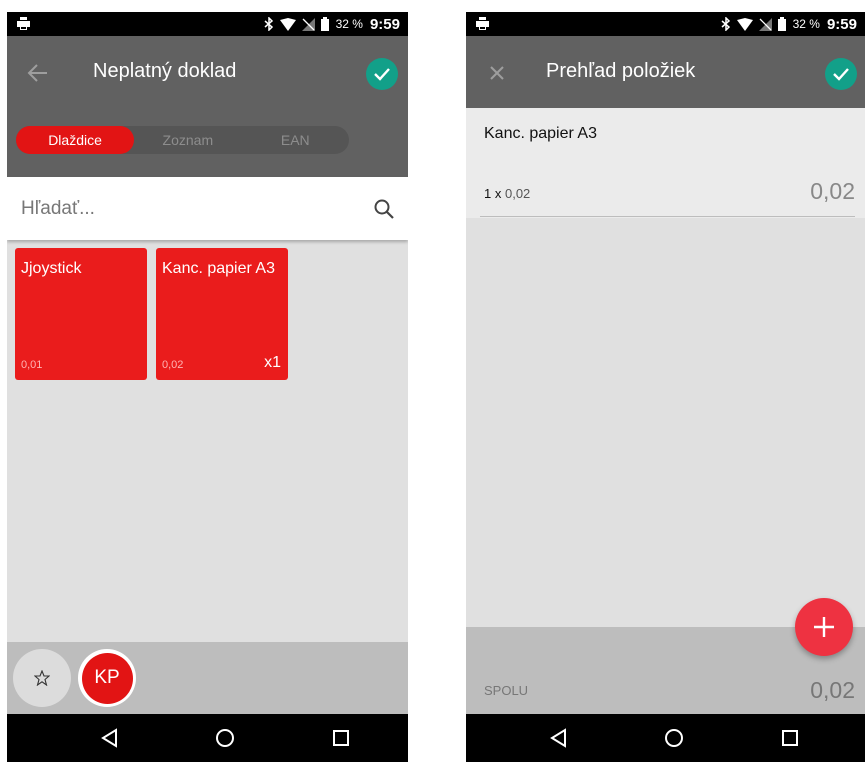 The width and height of the screenshot is (865, 762). I want to click on item-quantity: 1, so click(488, 193).